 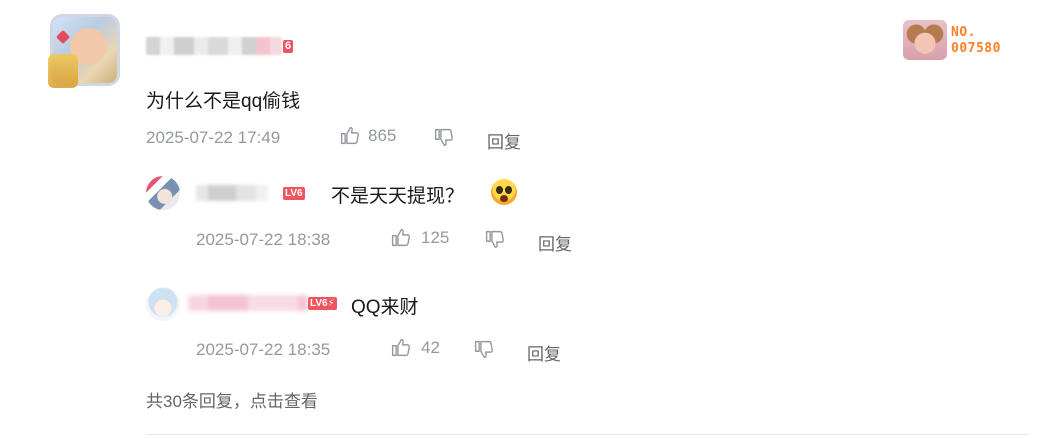 I want to click on main-comment-like-button, so click(x=349, y=138).